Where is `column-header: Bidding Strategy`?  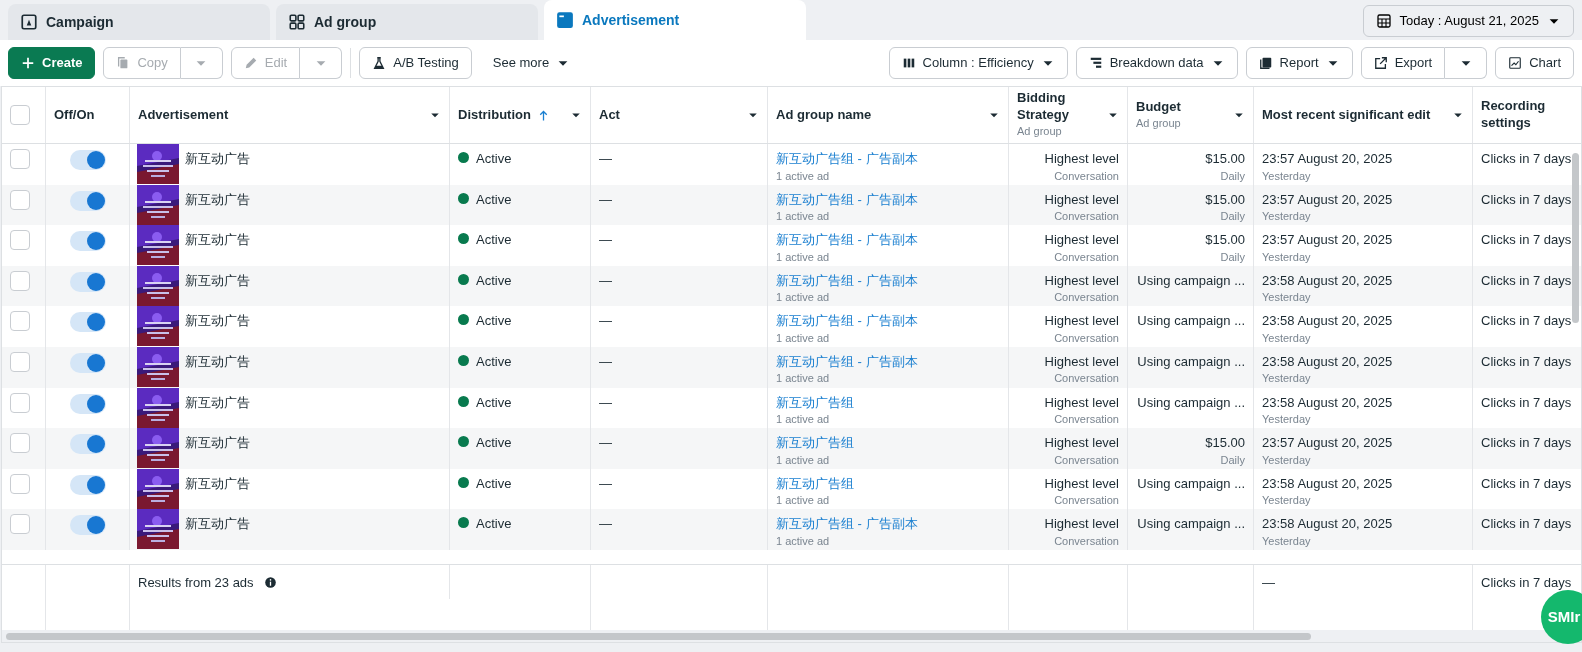 column-header: Bidding Strategy is located at coordinates (1059, 107).